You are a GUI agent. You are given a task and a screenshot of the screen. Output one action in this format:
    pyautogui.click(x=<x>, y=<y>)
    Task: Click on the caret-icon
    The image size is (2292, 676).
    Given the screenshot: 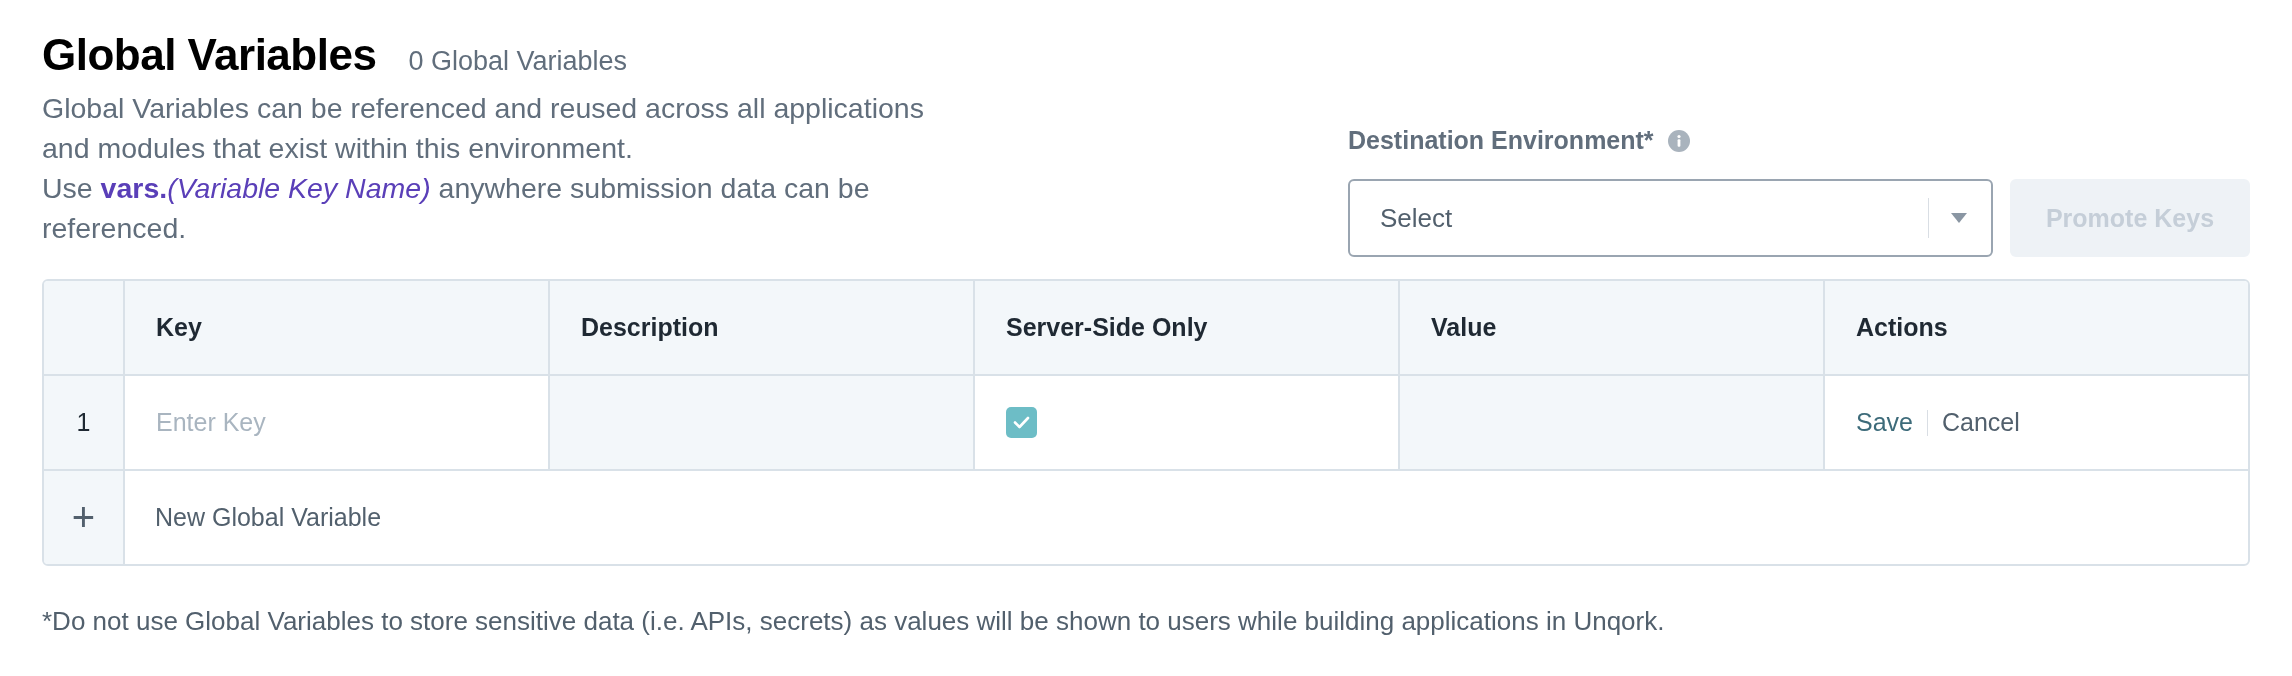 What is the action you would take?
    pyautogui.click(x=1959, y=218)
    